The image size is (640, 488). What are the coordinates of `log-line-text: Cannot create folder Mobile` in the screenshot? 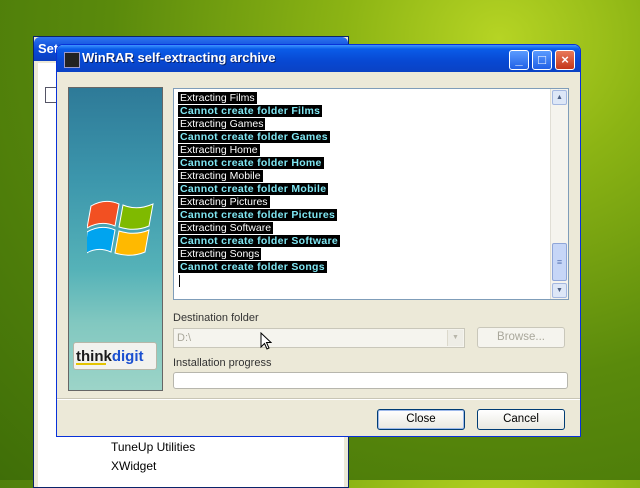 It's located at (253, 189).